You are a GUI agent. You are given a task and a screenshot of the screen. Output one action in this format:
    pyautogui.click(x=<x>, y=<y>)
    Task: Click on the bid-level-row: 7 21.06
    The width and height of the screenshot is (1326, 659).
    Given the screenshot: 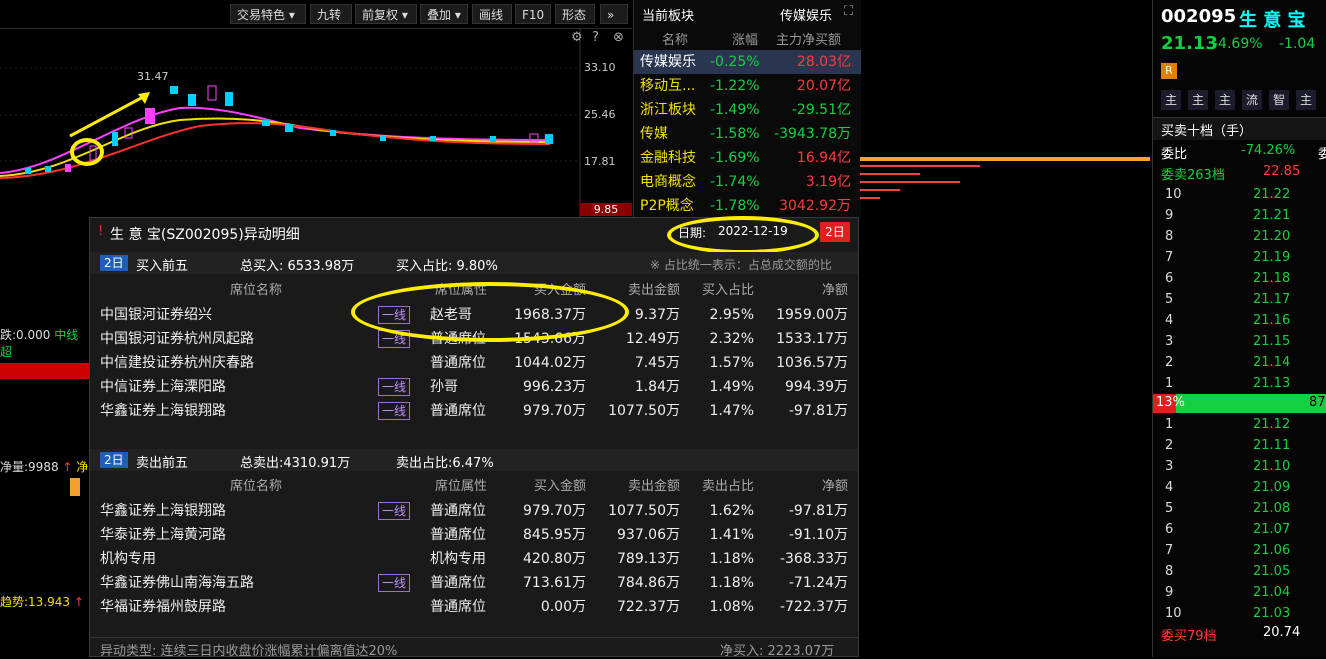 What is the action you would take?
    pyautogui.click(x=1239, y=550)
    